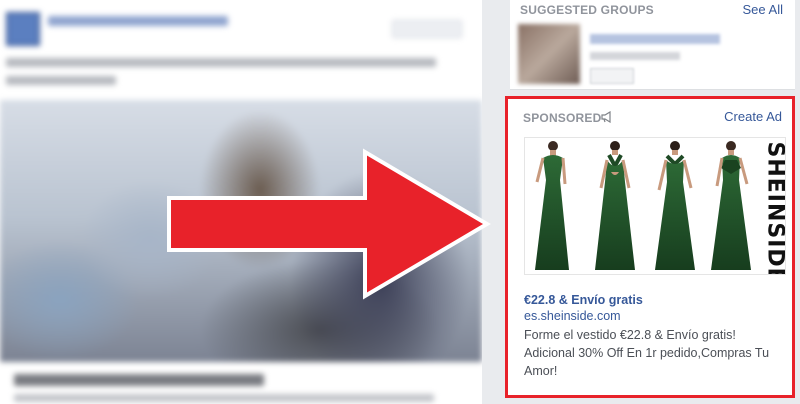  What do you see at coordinates (139, 380) in the screenshot?
I see `post-link-title-blurred` at bounding box center [139, 380].